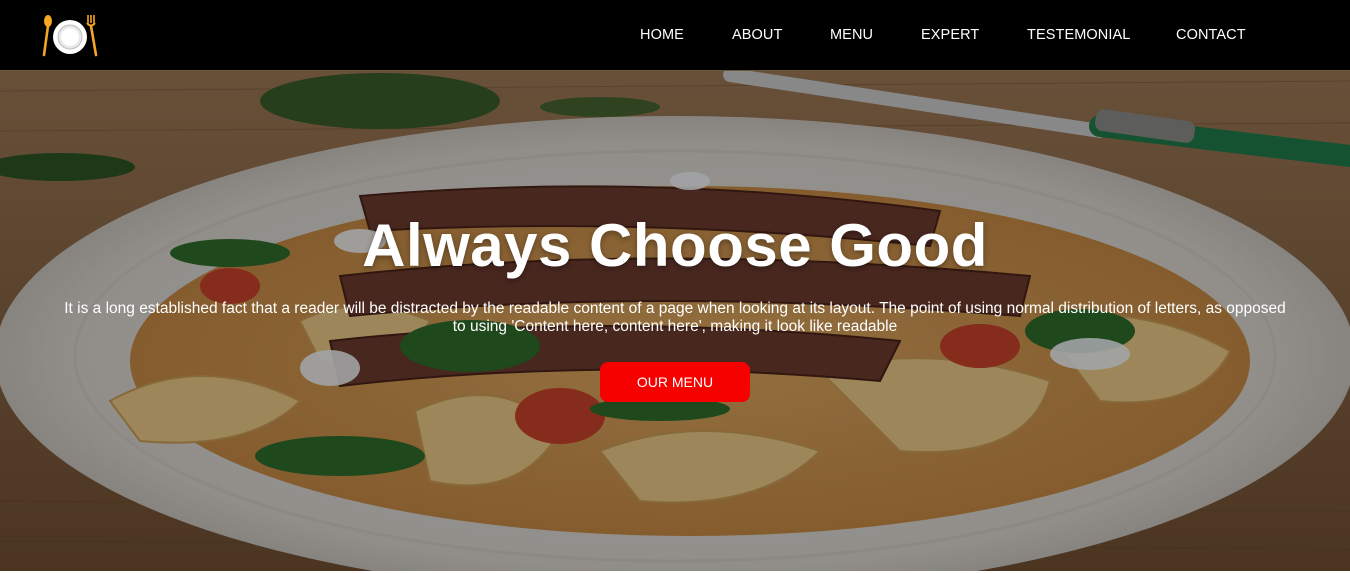 The height and width of the screenshot is (573, 1350). I want to click on nav-home-link: HOME, so click(662, 35).